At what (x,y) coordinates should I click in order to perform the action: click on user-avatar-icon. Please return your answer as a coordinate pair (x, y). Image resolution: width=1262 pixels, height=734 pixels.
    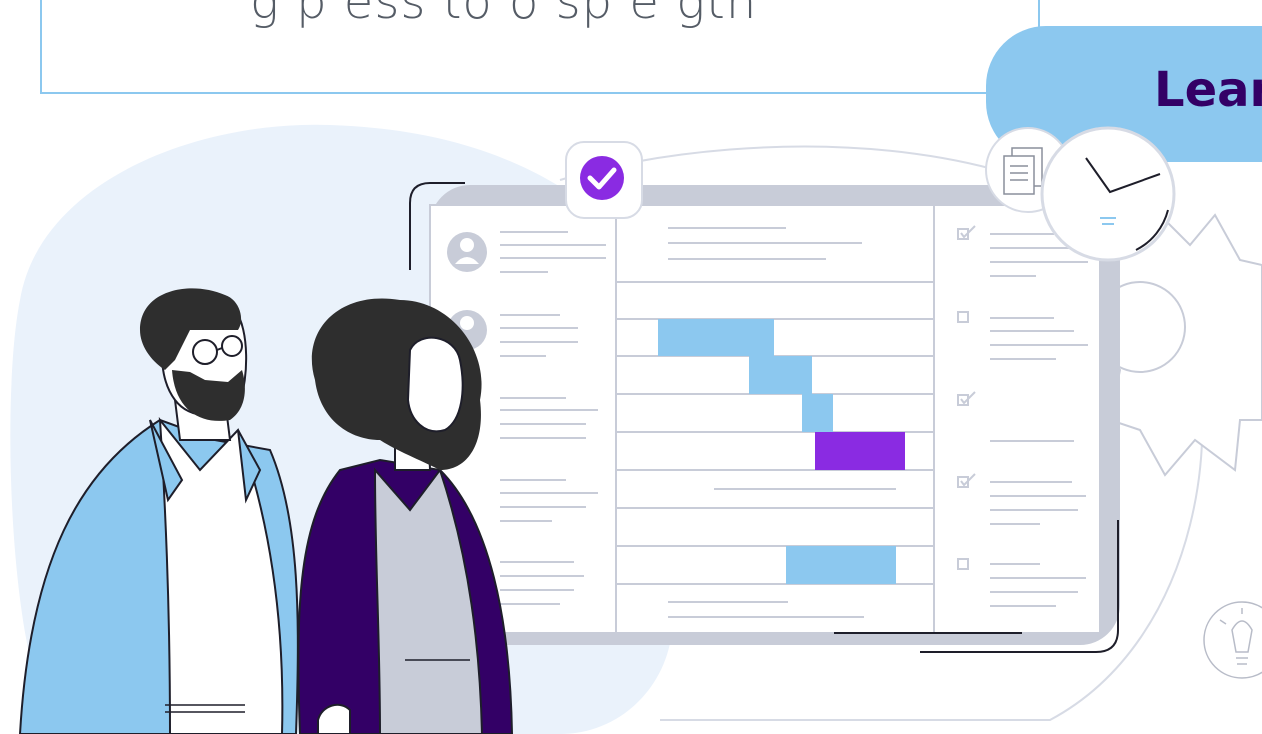
    Looking at the image, I should click on (467, 252).